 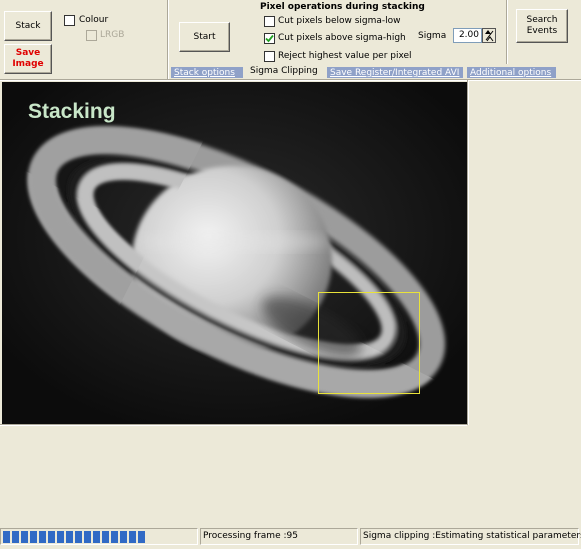 I want to click on reject-highest-checkbox, so click(x=269, y=56).